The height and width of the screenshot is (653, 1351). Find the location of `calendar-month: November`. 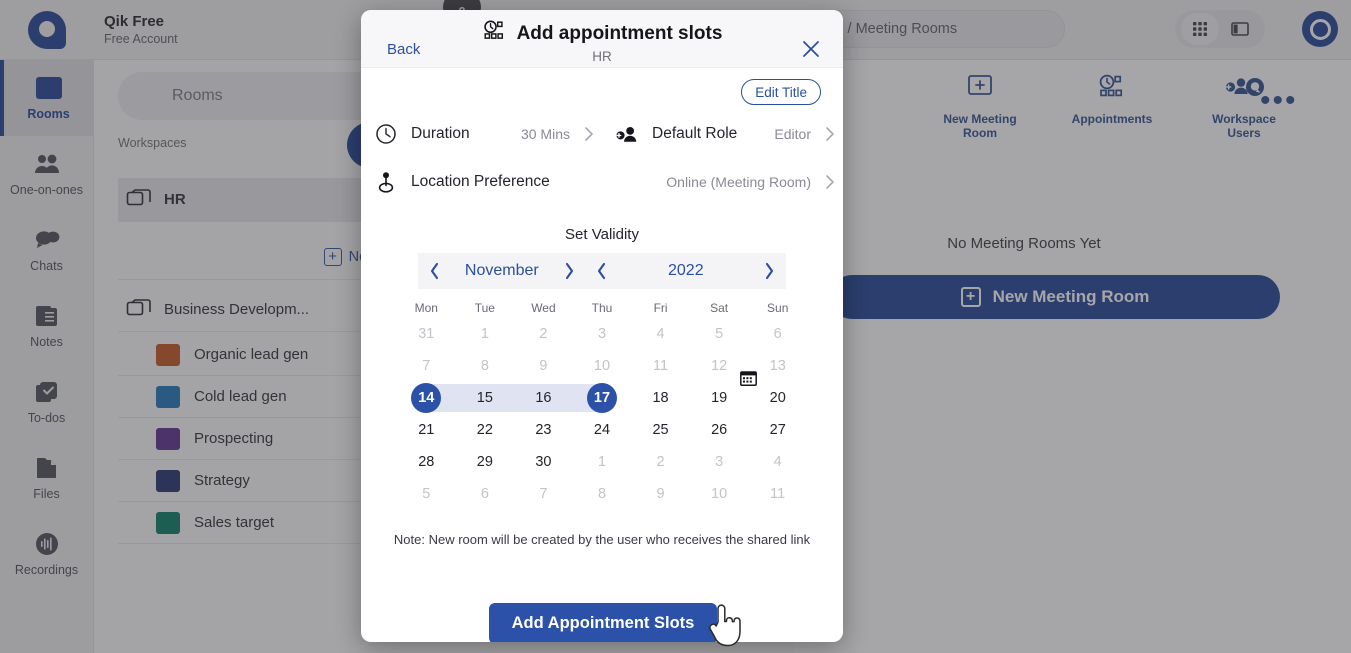

calendar-month: November is located at coordinates (501, 270).